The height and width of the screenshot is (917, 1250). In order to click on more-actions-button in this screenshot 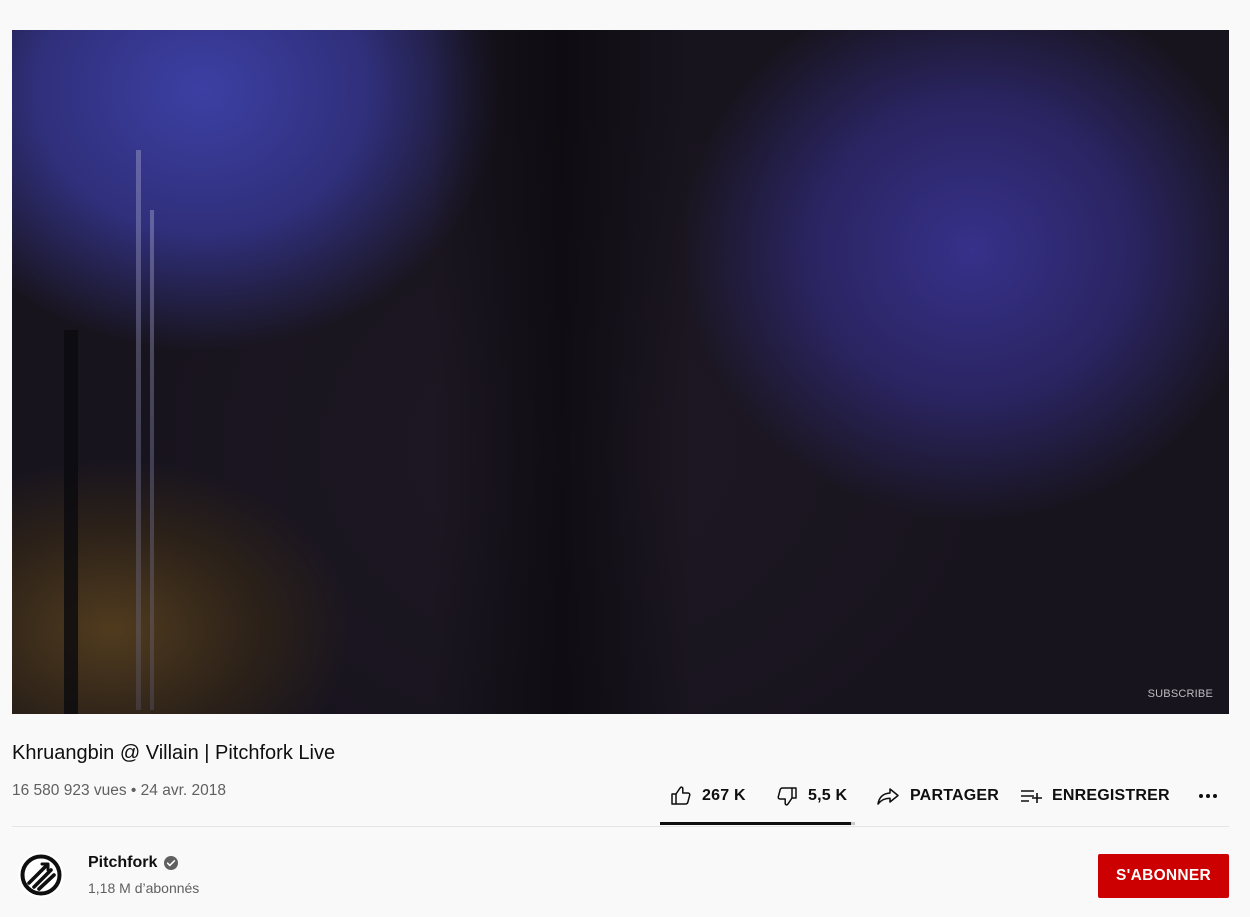, I will do `click(1208, 796)`.